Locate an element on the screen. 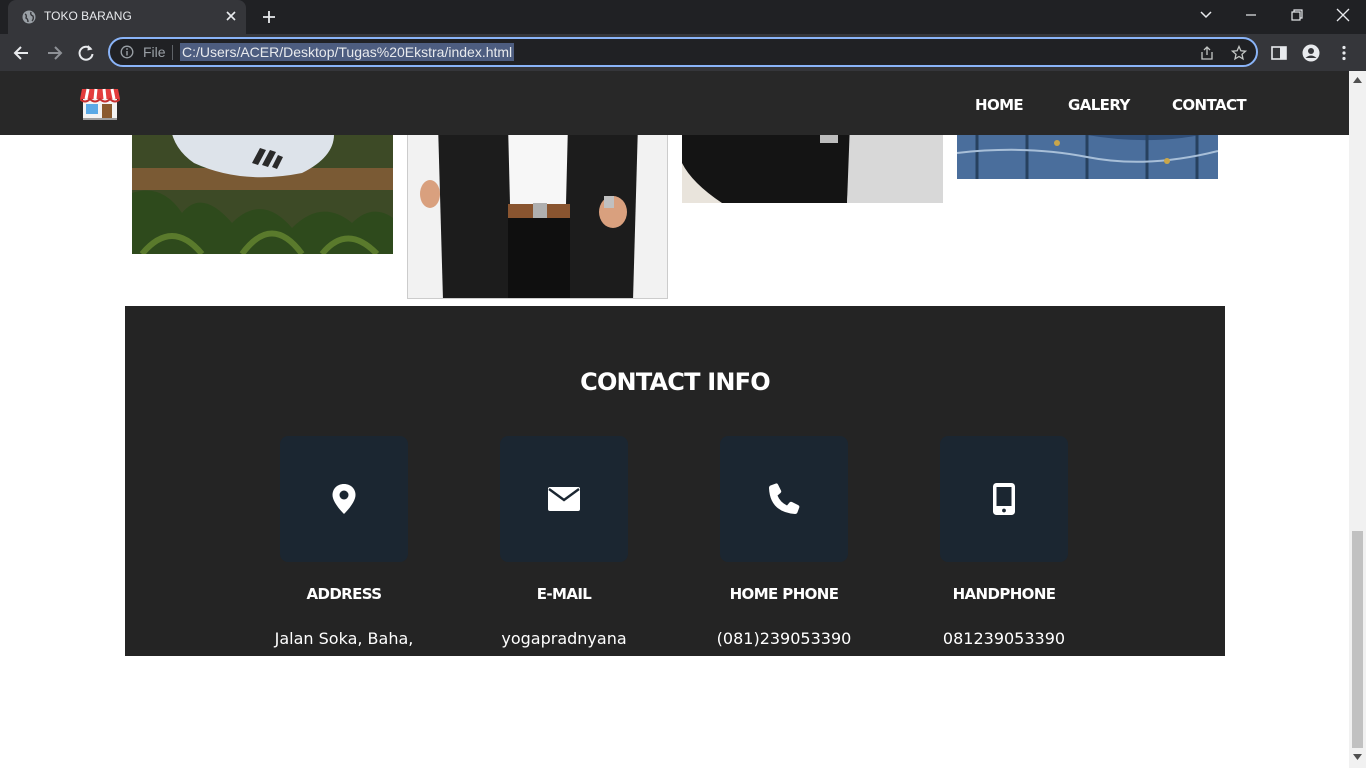 The image size is (1366, 768). gallery-image-suit is located at coordinates (537, 211).